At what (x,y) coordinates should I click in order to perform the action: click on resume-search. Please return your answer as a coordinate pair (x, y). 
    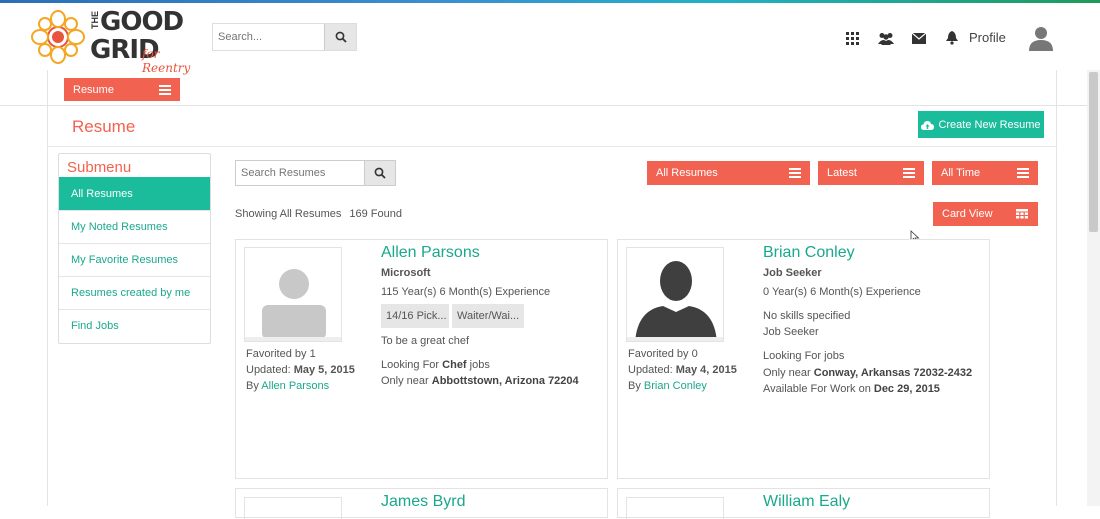
    Looking at the image, I should click on (315, 173).